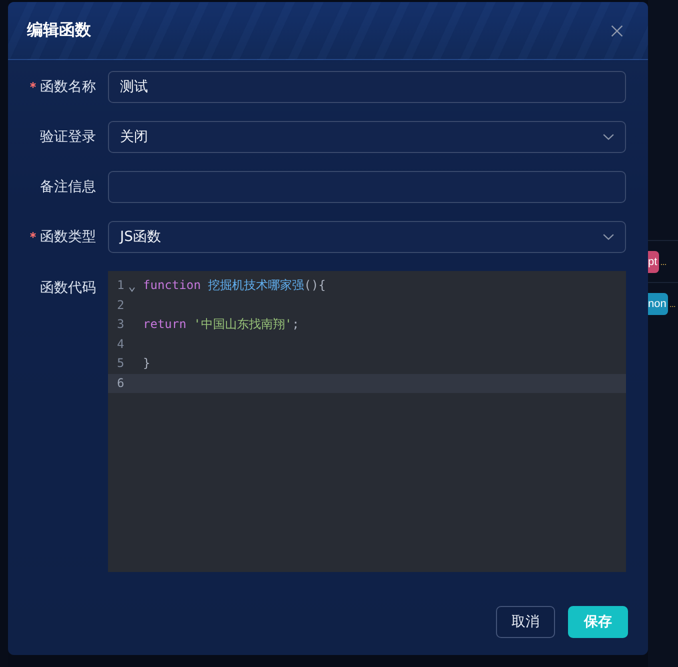  Describe the element at coordinates (654, 261) in the screenshot. I see `tag-badge: pt` at that location.